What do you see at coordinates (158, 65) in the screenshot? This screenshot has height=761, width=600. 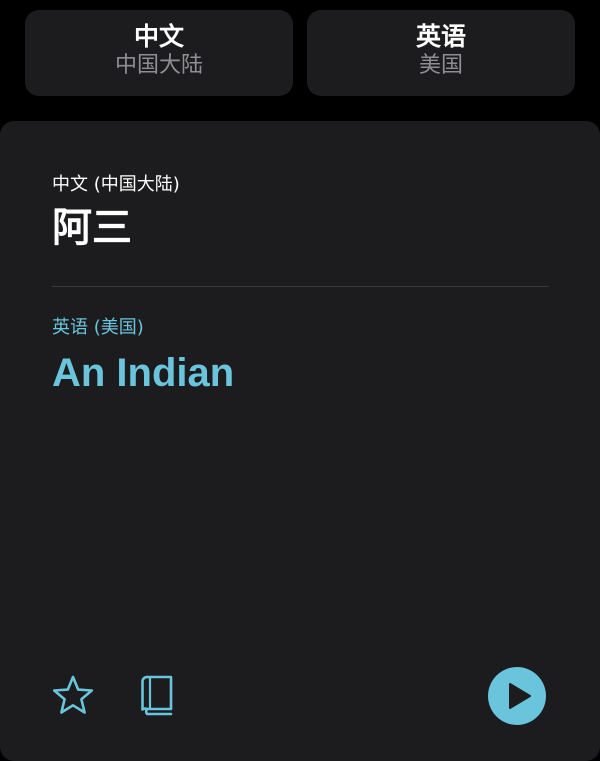 I see `source-language-region: 中国大陆` at bounding box center [158, 65].